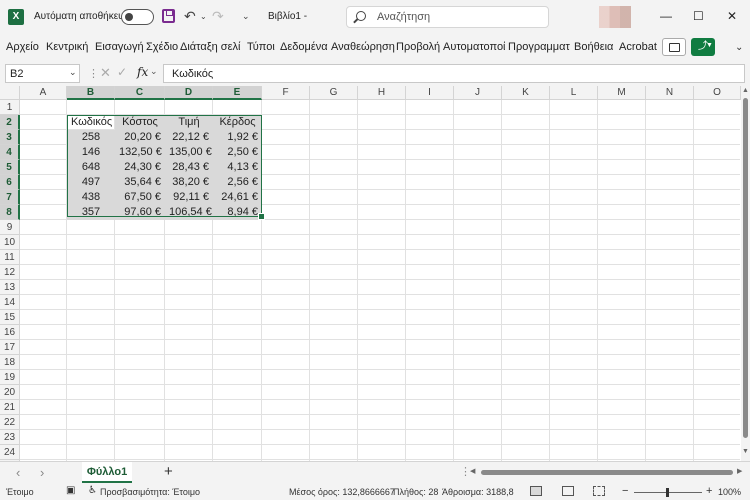 This screenshot has height=500, width=750. Describe the element at coordinates (667, 492) in the screenshot. I see `zoom-slider-thumb` at that location.